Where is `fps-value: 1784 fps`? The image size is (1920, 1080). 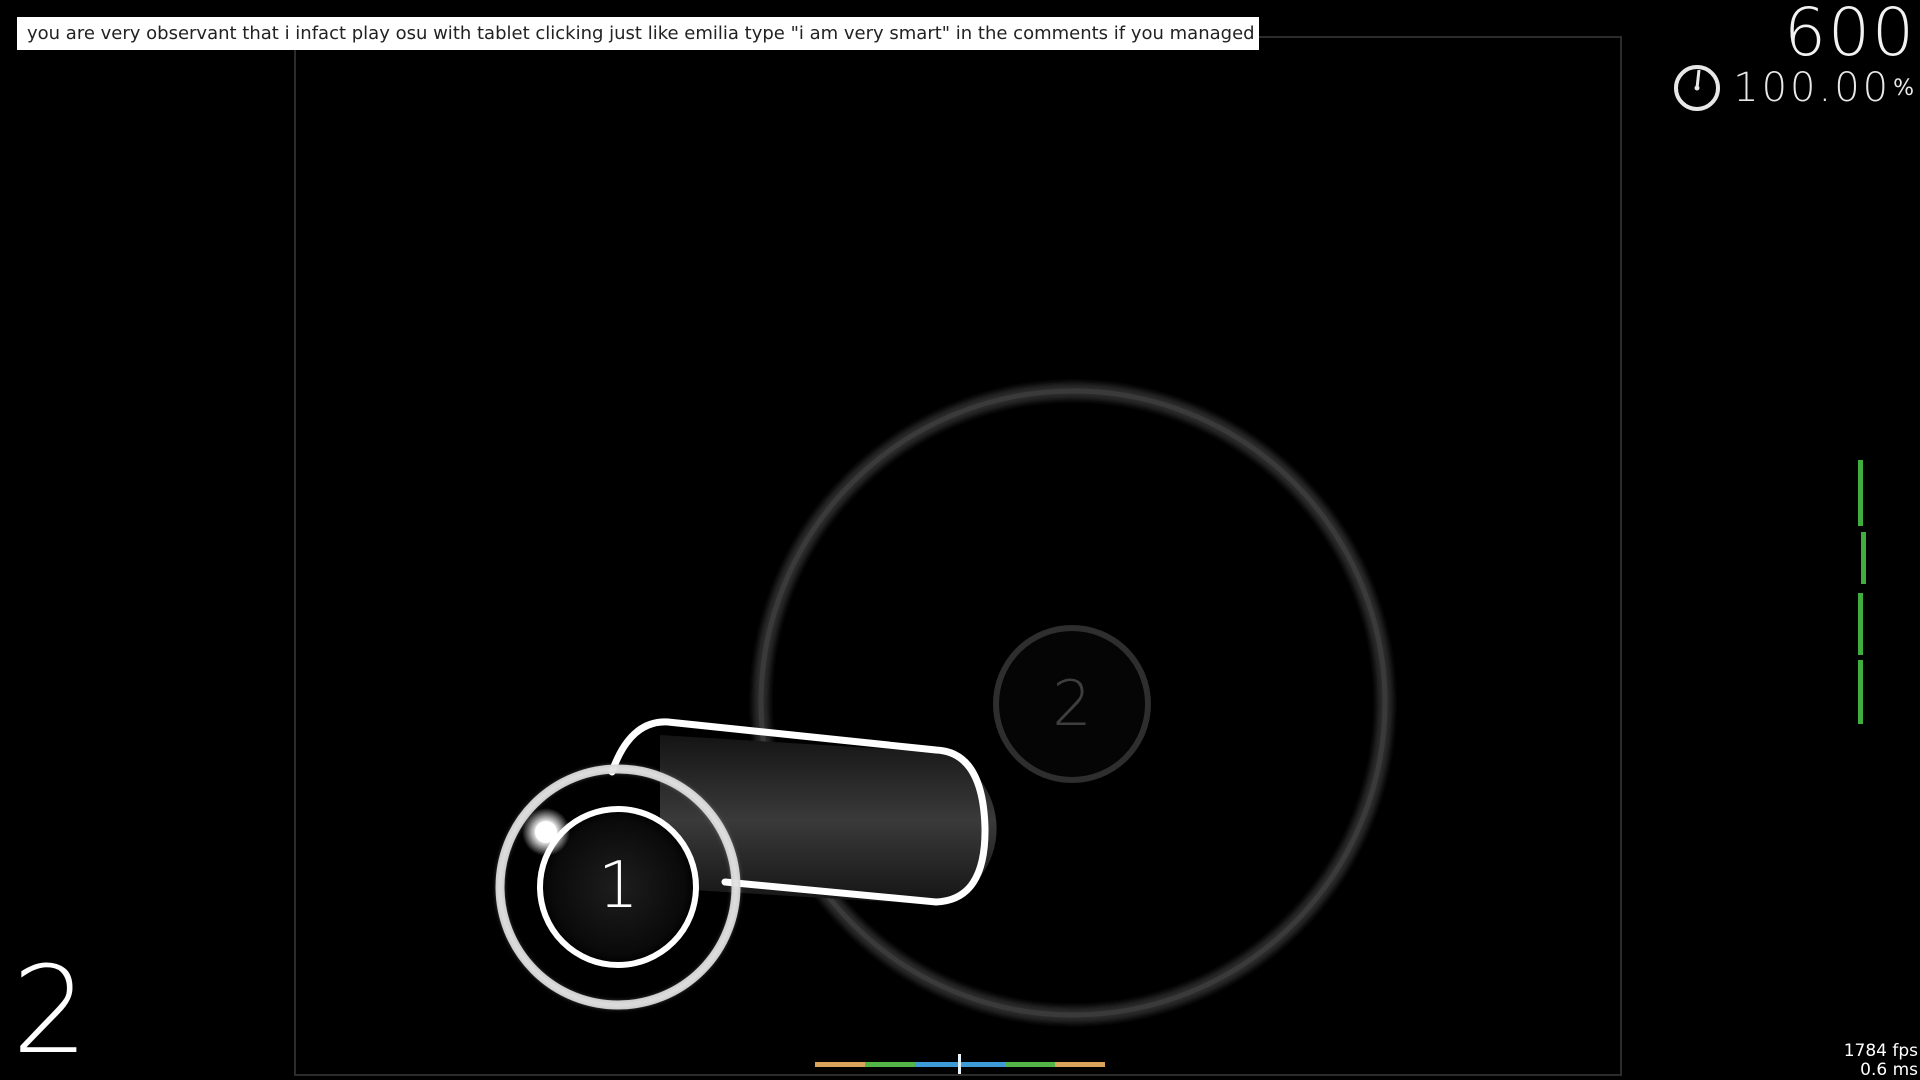 fps-value: 1784 fps is located at coordinates (1880, 1051).